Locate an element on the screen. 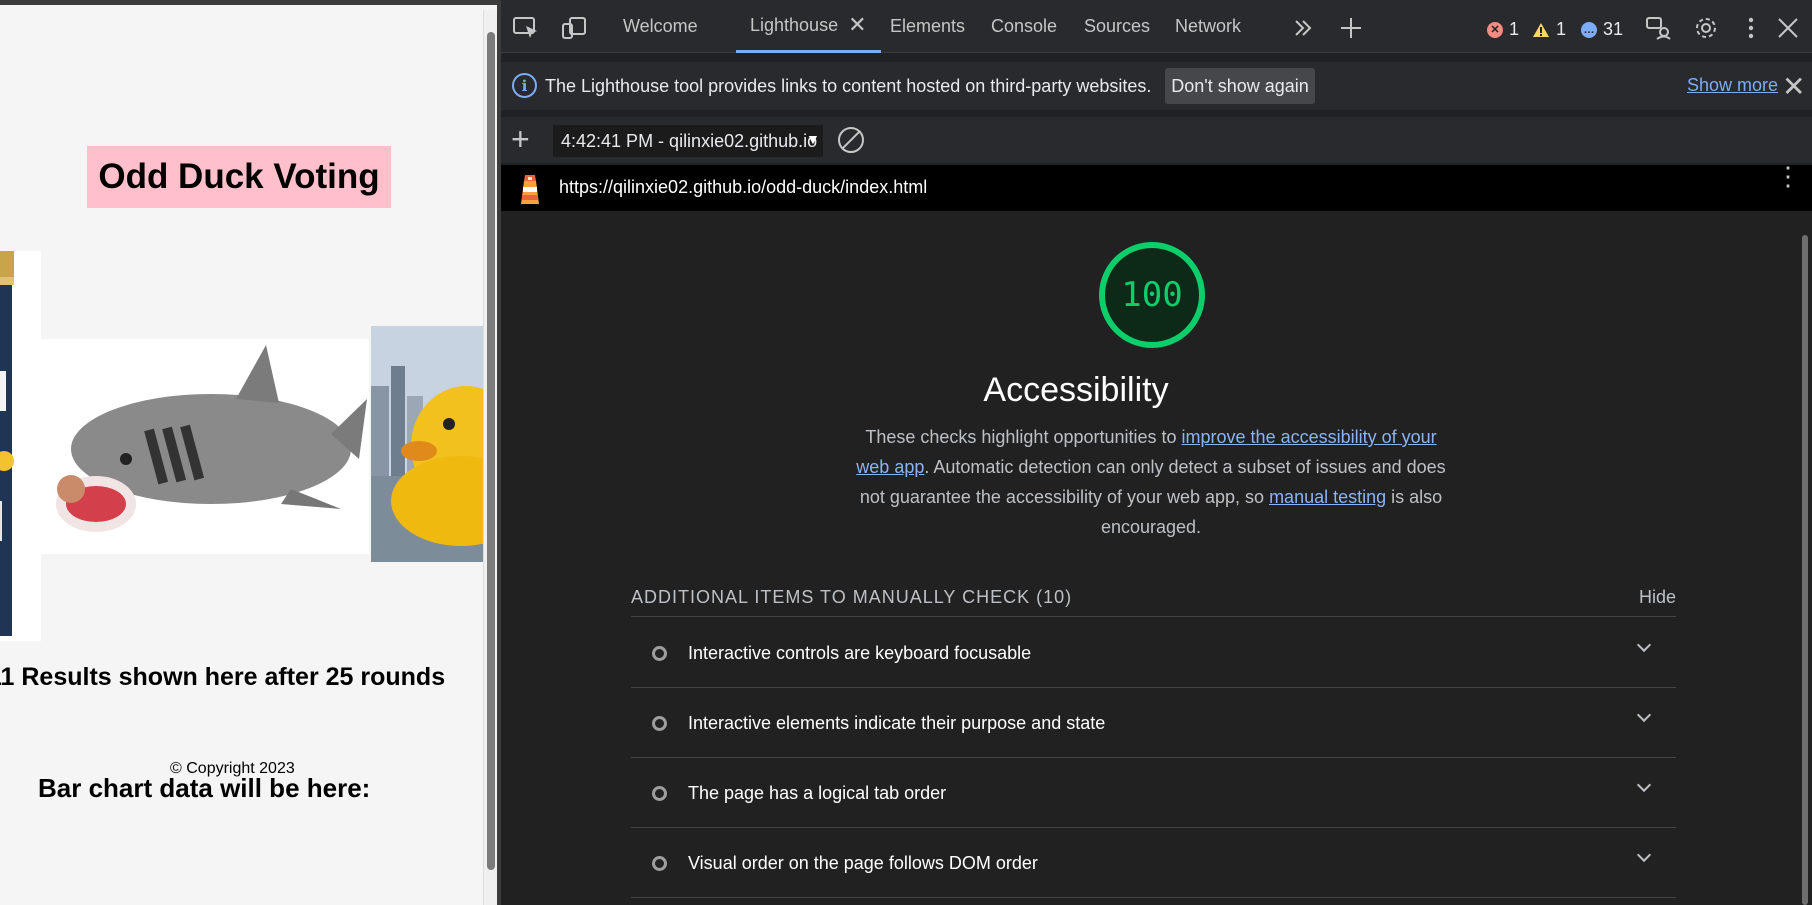 The width and height of the screenshot is (1812, 905). tab-network-label: Network is located at coordinates (1208, 26).